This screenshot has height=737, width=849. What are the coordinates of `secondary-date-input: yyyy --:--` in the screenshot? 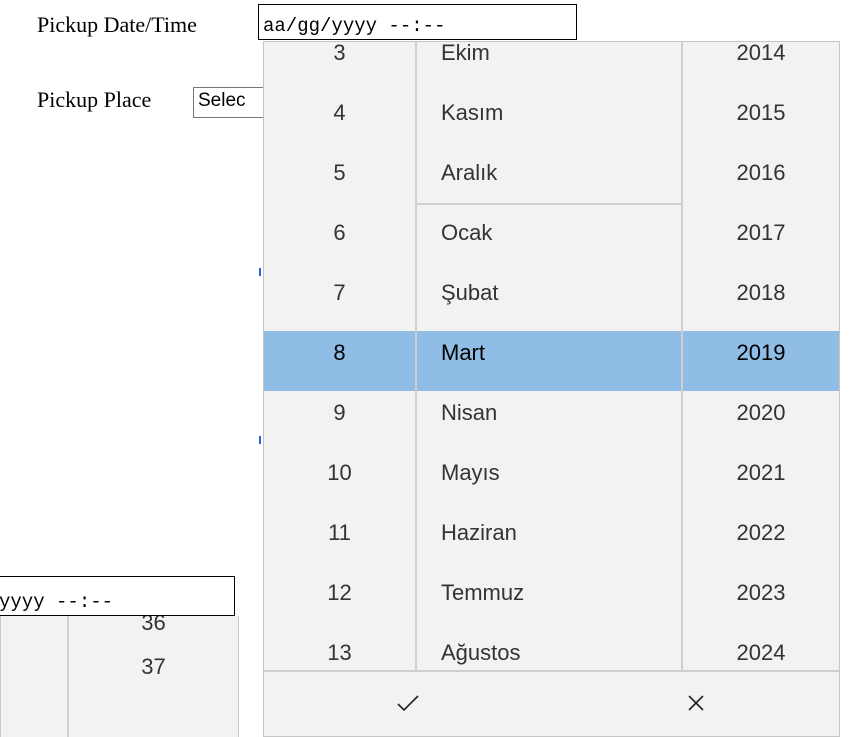 It's located at (117, 596).